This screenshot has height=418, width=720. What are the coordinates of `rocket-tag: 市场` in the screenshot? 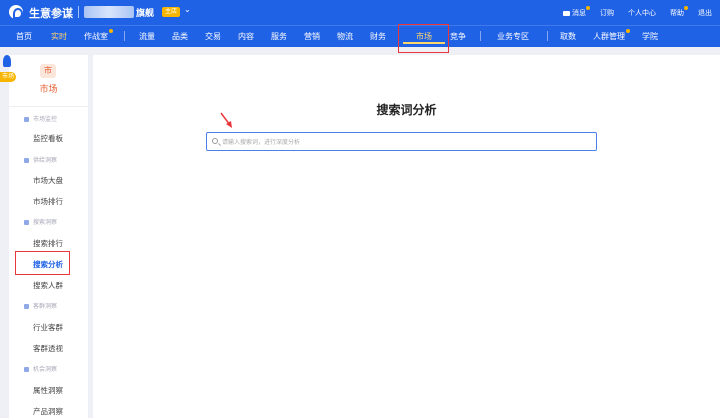 It's located at (8, 77).